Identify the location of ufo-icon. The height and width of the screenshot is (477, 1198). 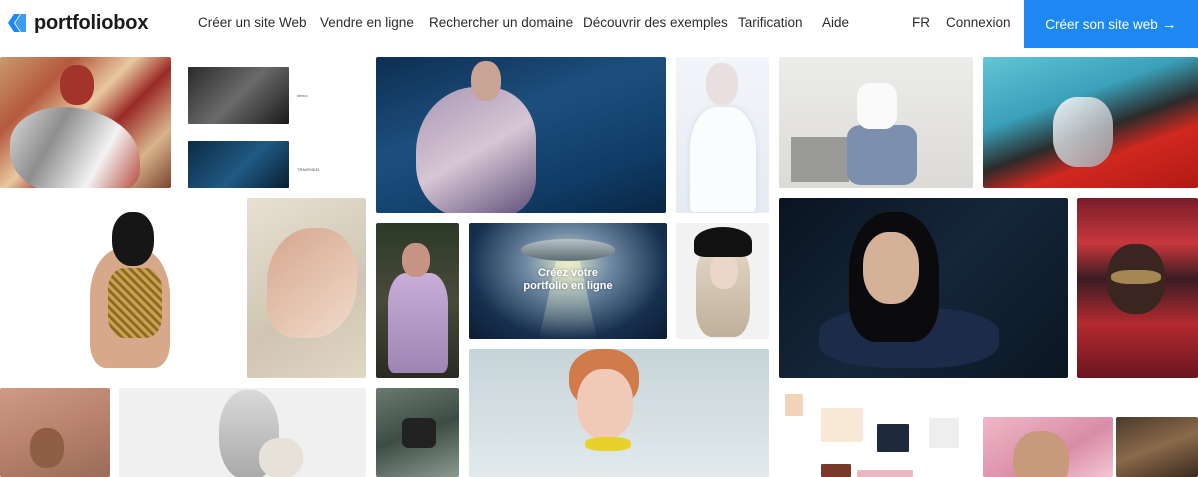
(568, 250).